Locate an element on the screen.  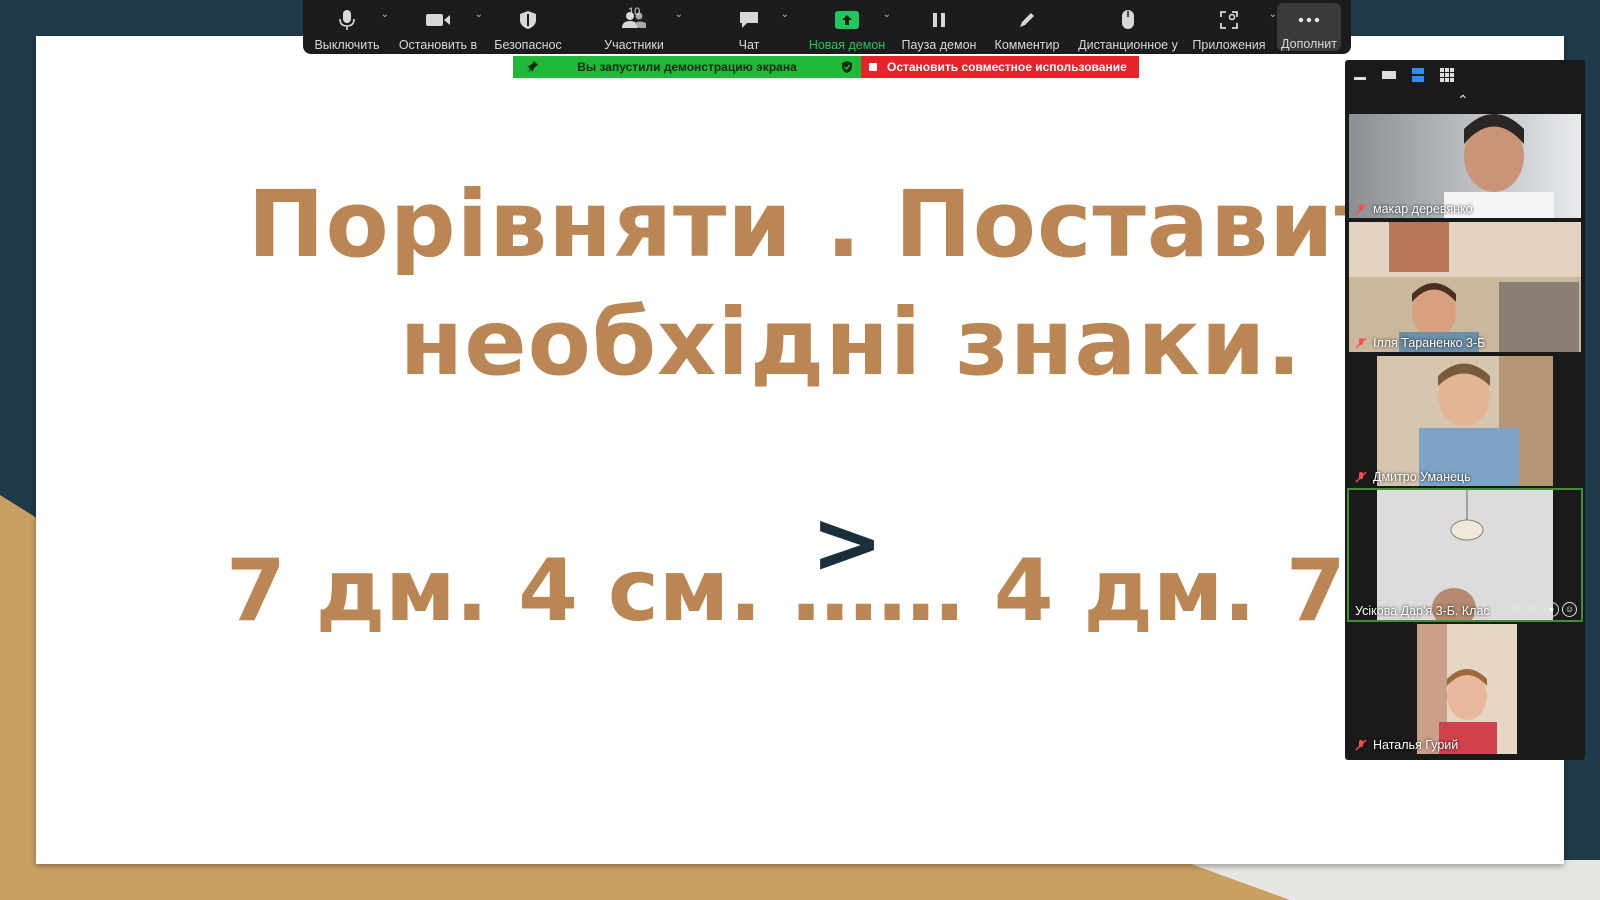
pause-icon is located at coordinates (939, 20).